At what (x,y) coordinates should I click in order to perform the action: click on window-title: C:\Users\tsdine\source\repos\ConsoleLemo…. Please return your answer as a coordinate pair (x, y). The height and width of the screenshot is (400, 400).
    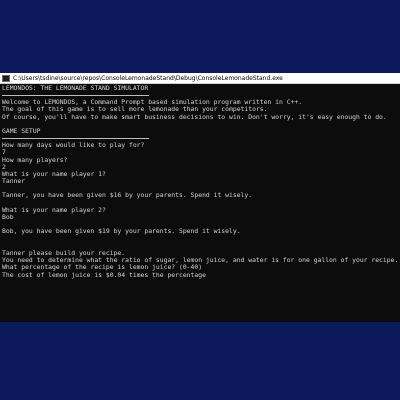
    Looking at the image, I should click on (148, 78).